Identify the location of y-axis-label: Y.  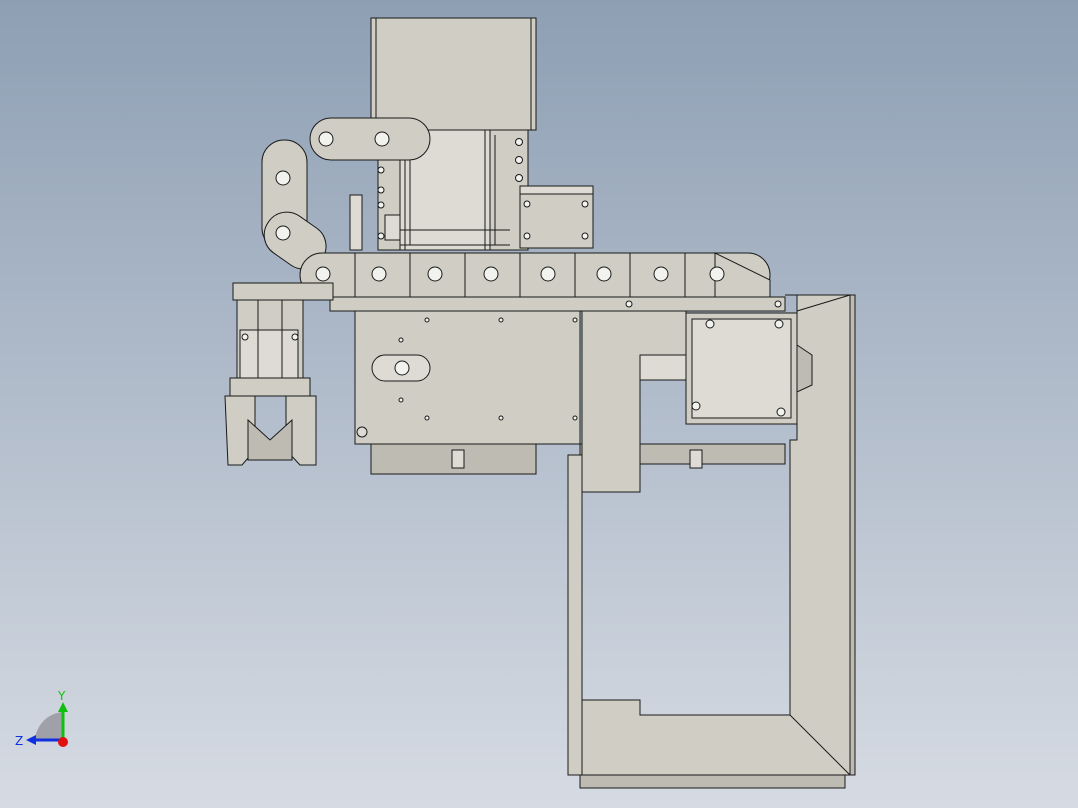
(61, 696).